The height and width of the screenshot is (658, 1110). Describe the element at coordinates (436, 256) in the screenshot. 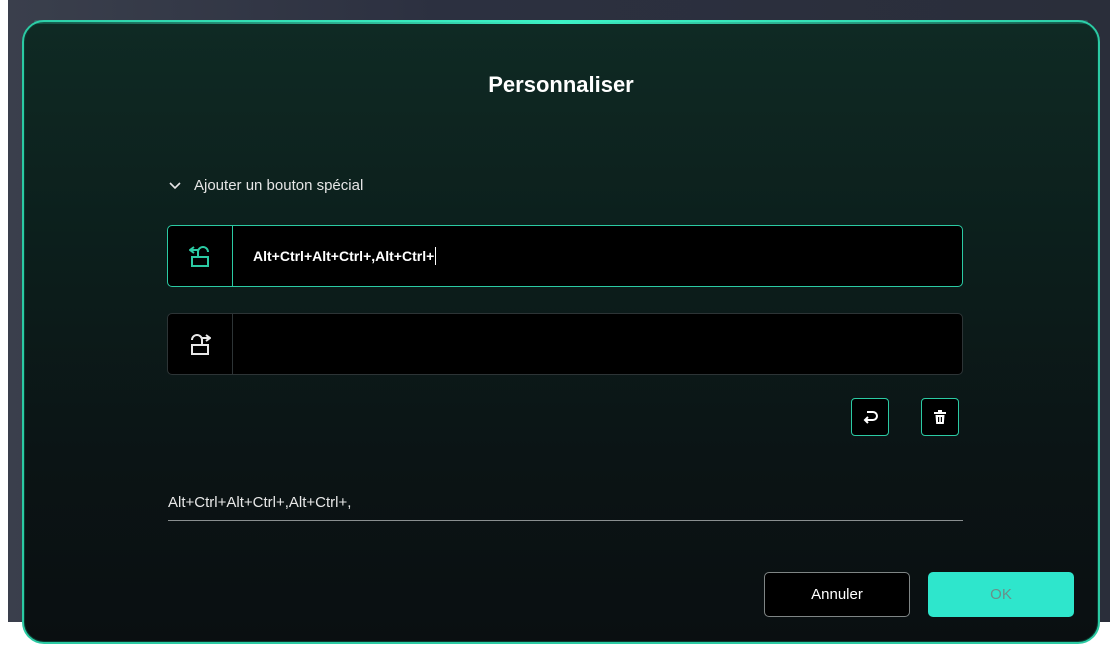

I see `text-caret` at that location.